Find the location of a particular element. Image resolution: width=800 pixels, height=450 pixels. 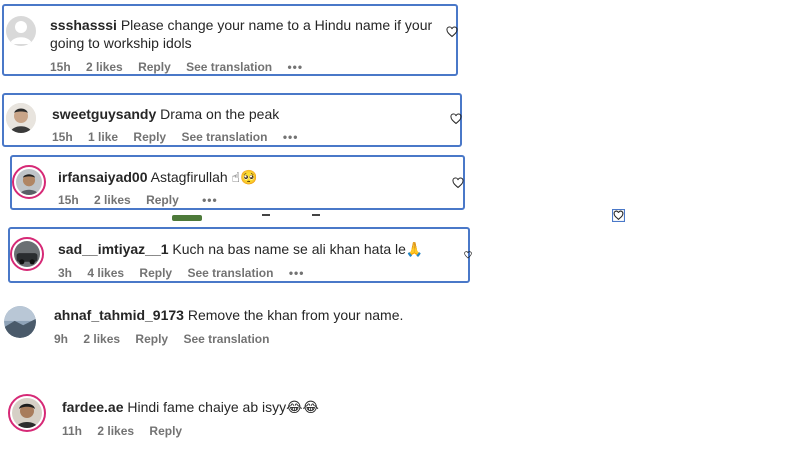

comment-body: irfansaiyad00 Astagfirullah ☝🥺 is located at coordinates (248, 177).